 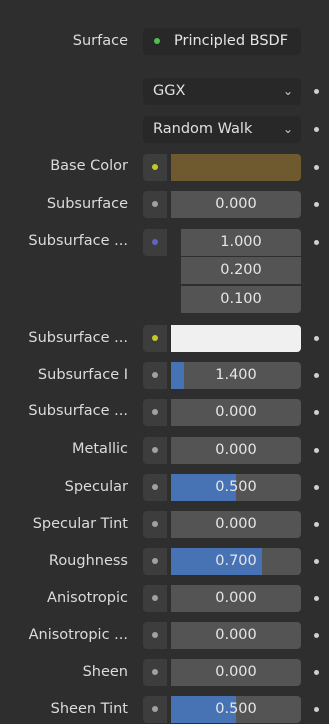 I want to click on sheen-value: 0.000, so click(x=236, y=672).